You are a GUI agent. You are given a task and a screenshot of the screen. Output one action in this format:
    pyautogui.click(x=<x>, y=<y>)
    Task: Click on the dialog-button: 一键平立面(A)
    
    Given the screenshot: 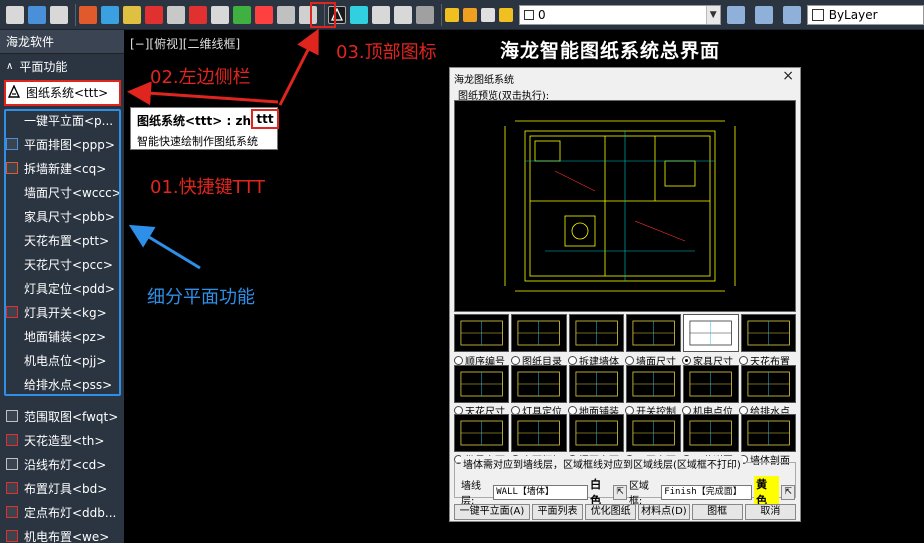 What is the action you would take?
    pyautogui.click(x=492, y=512)
    